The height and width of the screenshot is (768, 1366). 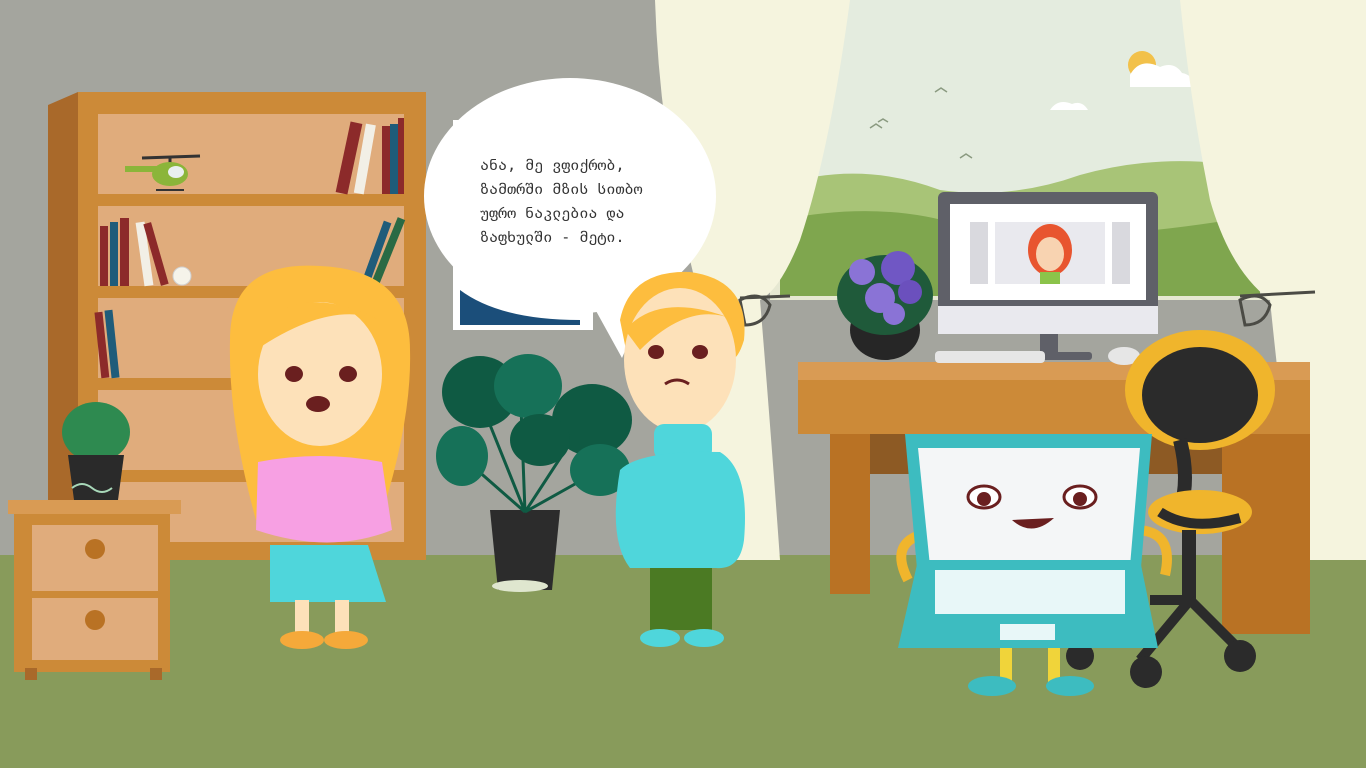 What do you see at coordinates (552, 213) in the screenshot?
I see `speech-line: უფრო ნაკლებია და` at bounding box center [552, 213].